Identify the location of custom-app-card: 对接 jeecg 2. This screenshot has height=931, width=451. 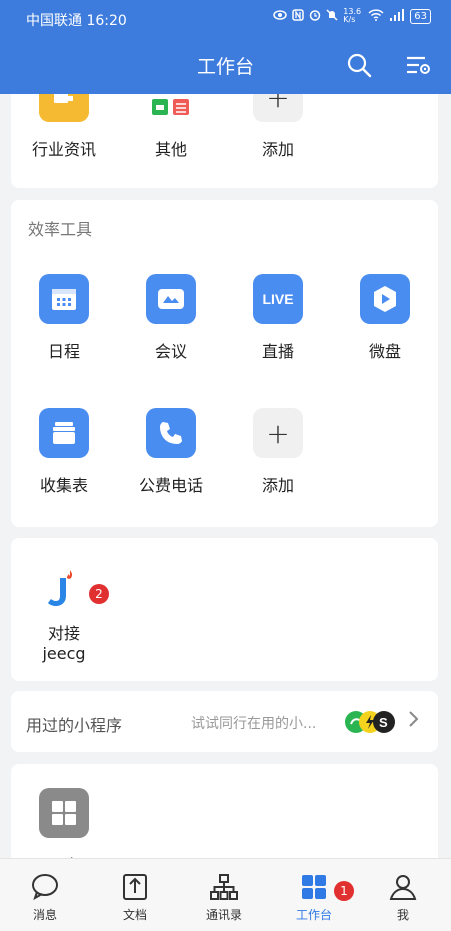
(224, 609).